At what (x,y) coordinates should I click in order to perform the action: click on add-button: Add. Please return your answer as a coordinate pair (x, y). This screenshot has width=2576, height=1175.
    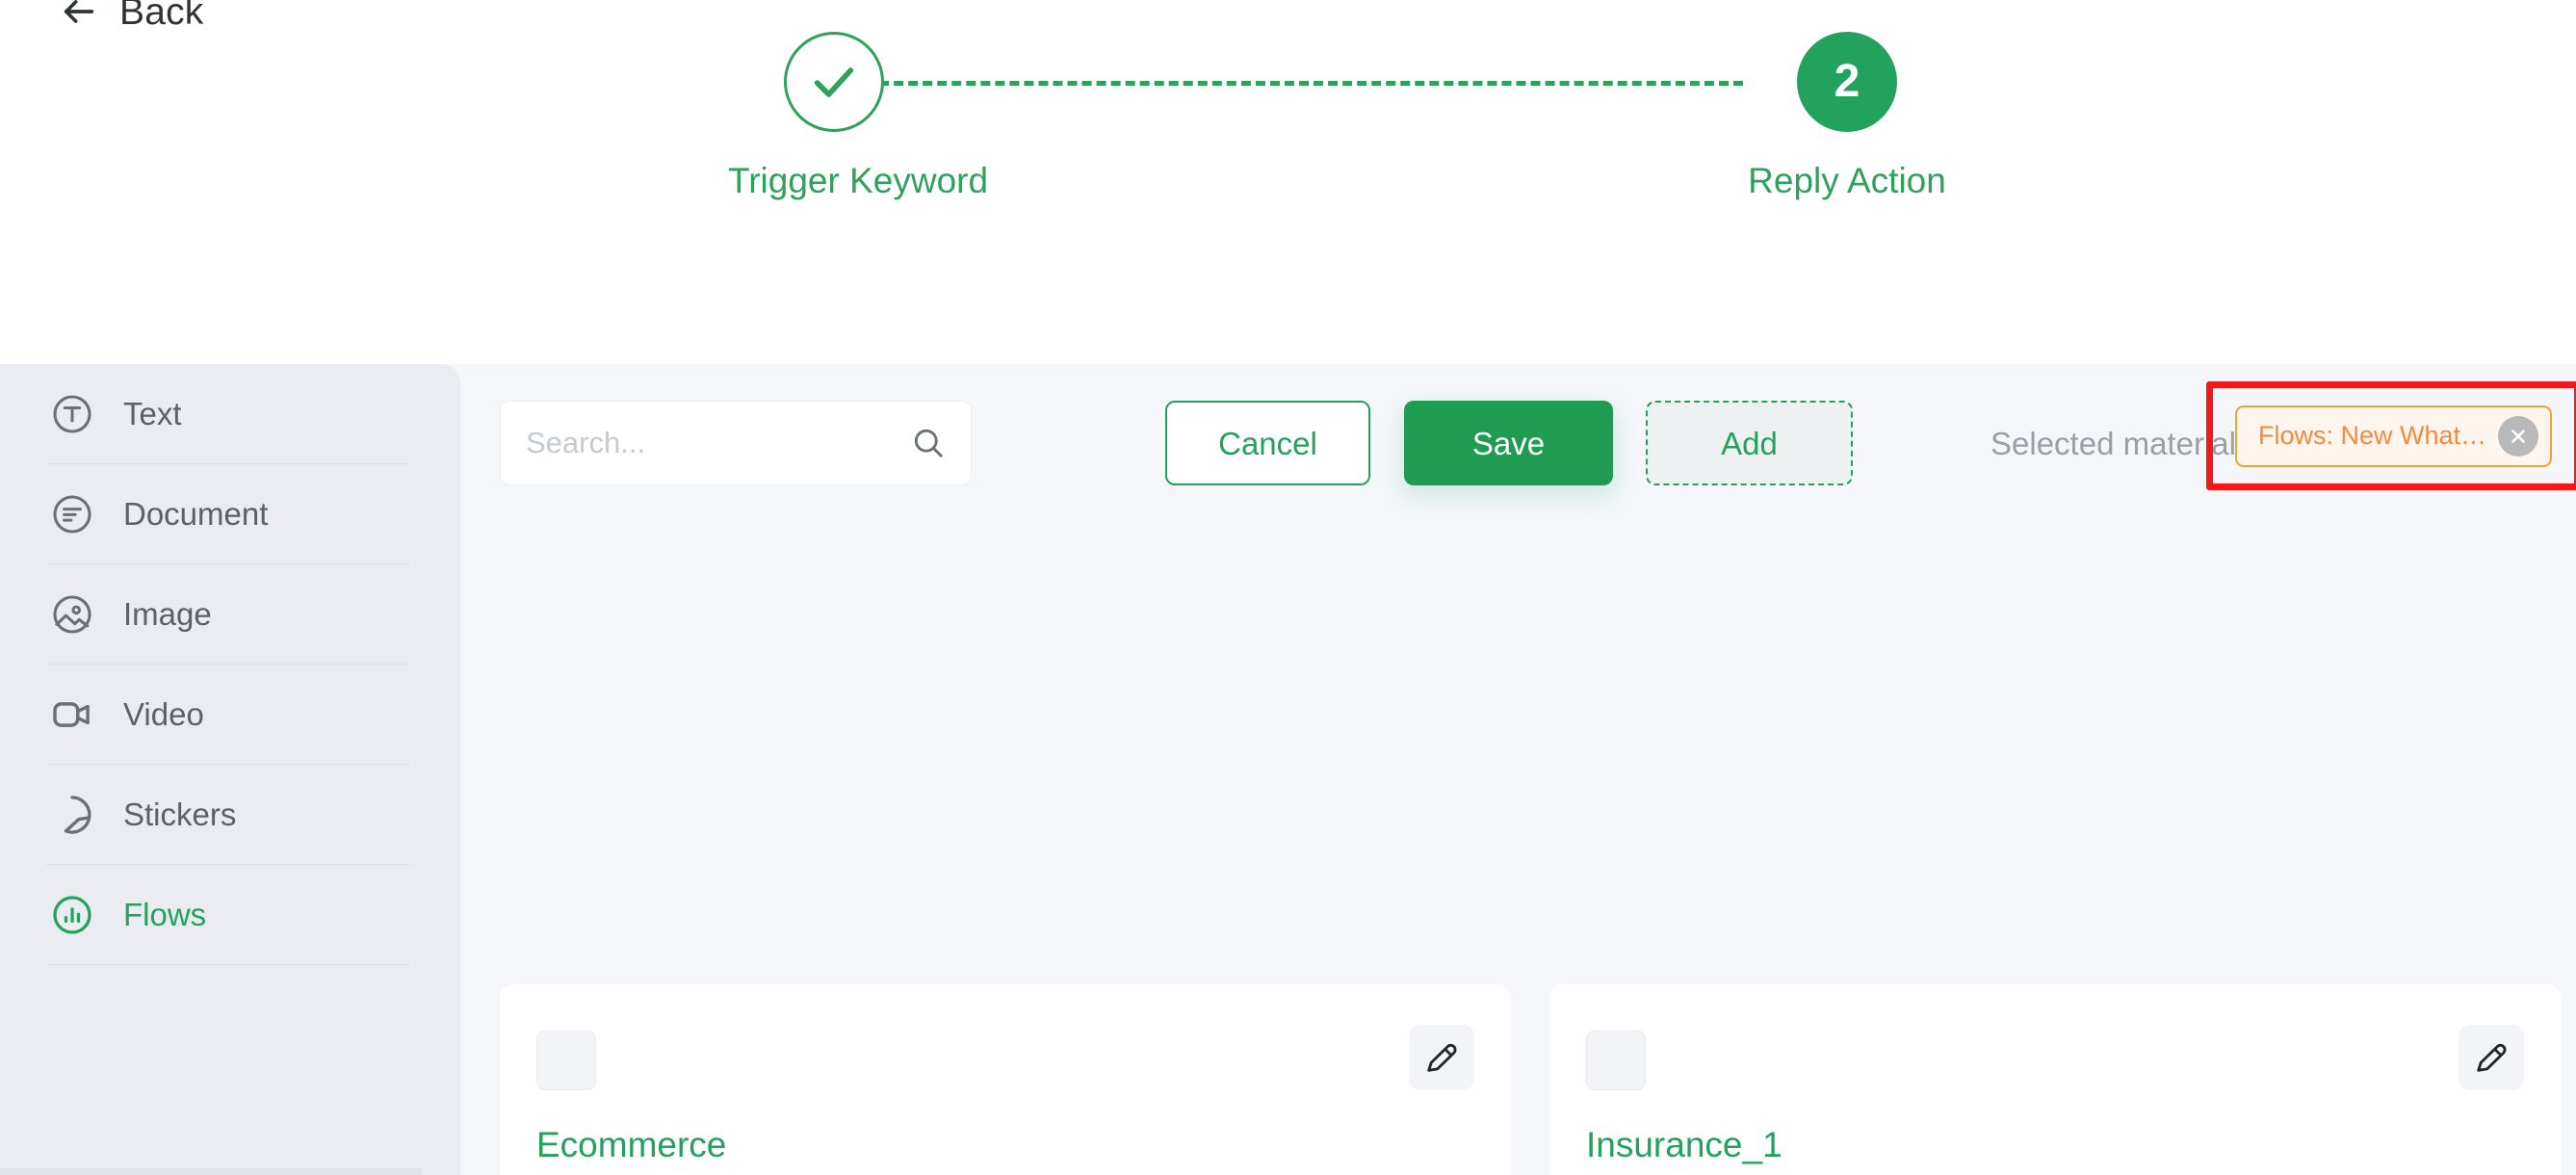
    Looking at the image, I should click on (1749, 443).